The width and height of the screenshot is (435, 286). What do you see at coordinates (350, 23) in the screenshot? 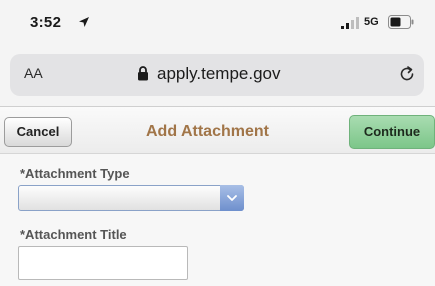
I see `signal-icon` at bounding box center [350, 23].